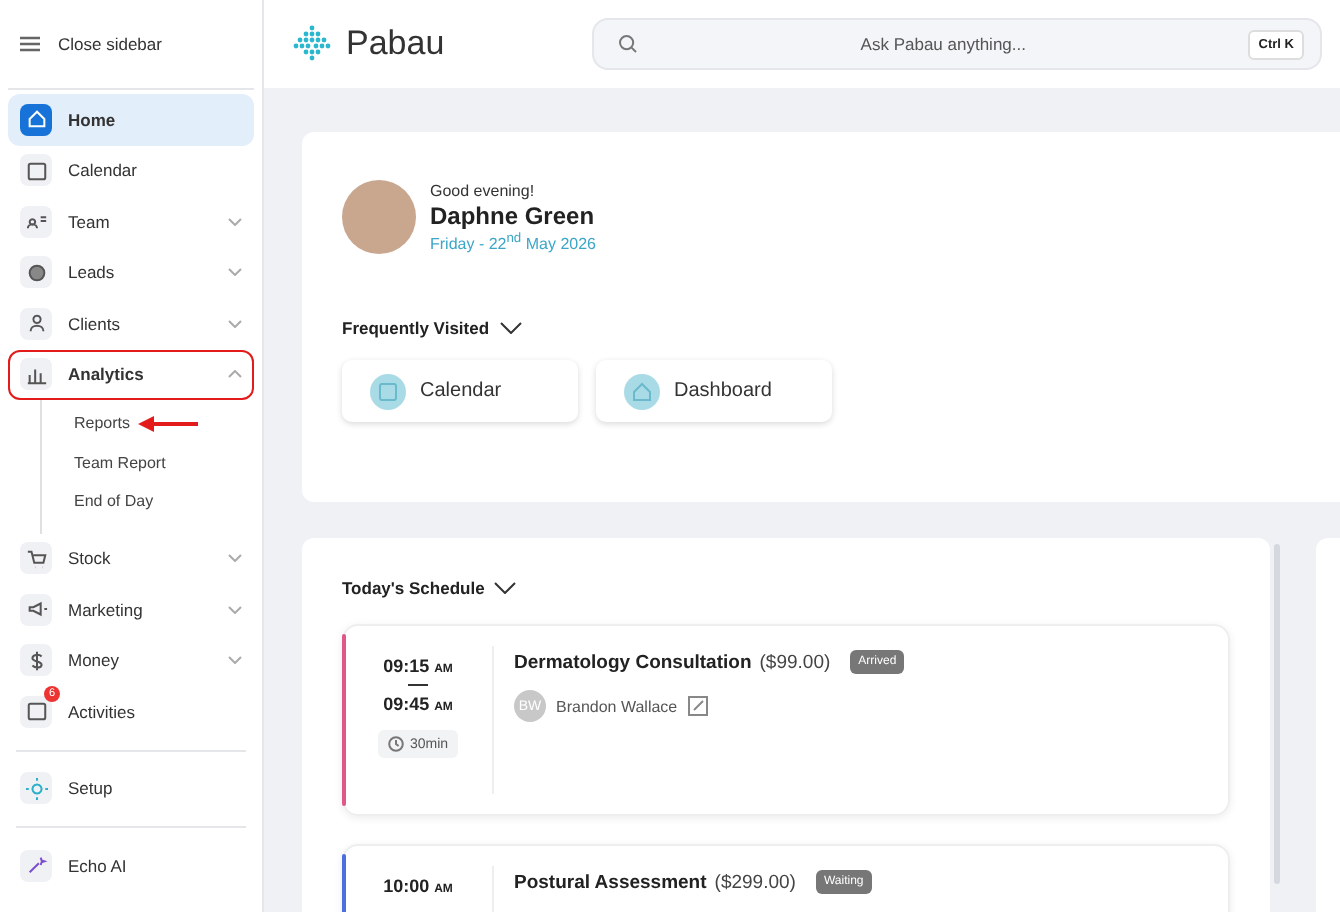 This screenshot has width=1340, height=912. What do you see at coordinates (131, 609) in the screenshot?
I see `sidebar-item: Marketing` at bounding box center [131, 609].